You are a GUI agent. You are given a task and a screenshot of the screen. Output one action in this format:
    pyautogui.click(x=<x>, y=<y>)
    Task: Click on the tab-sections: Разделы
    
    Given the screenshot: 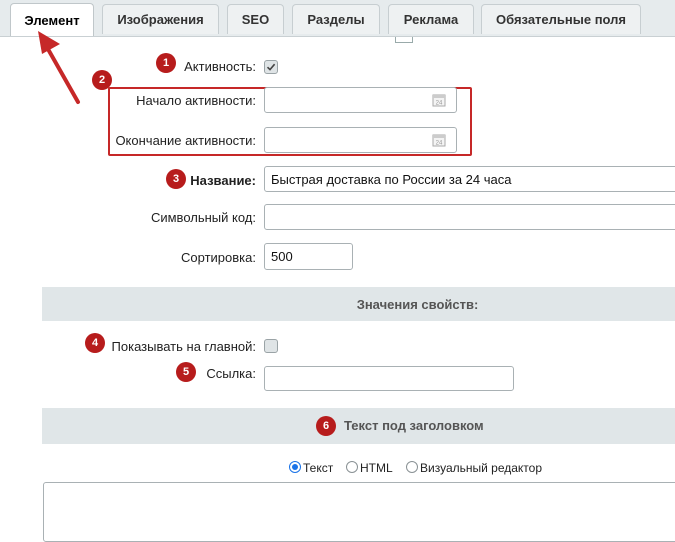 What is the action you would take?
    pyautogui.click(x=336, y=19)
    